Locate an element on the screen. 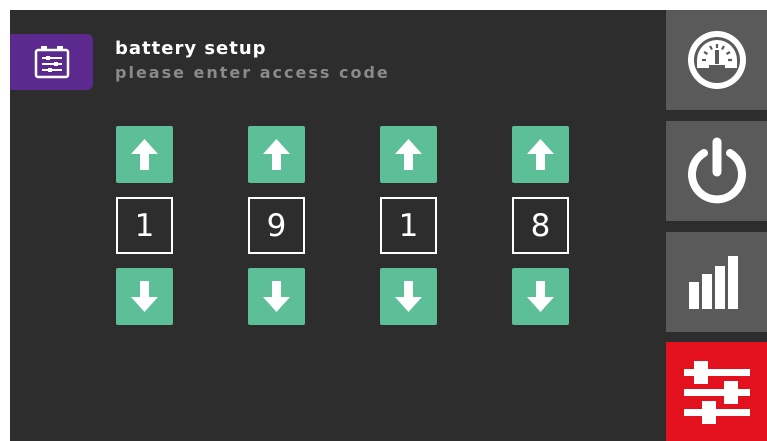 This screenshot has height=441, width=767. digit-4-up-button is located at coordinates (540, 154).